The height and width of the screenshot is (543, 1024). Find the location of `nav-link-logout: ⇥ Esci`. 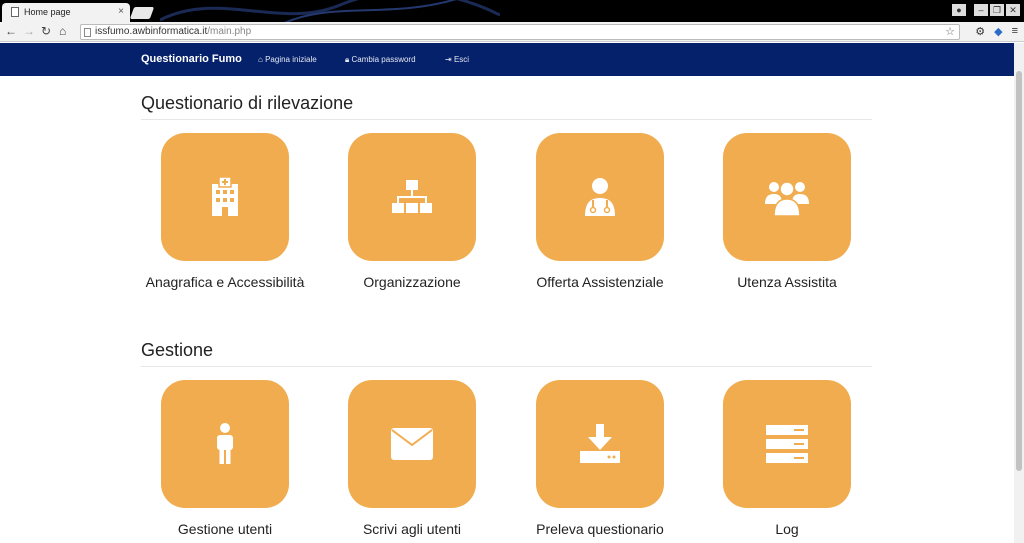

nav-link-logout: ⇥ Esci is located at coordinates (457, 59).